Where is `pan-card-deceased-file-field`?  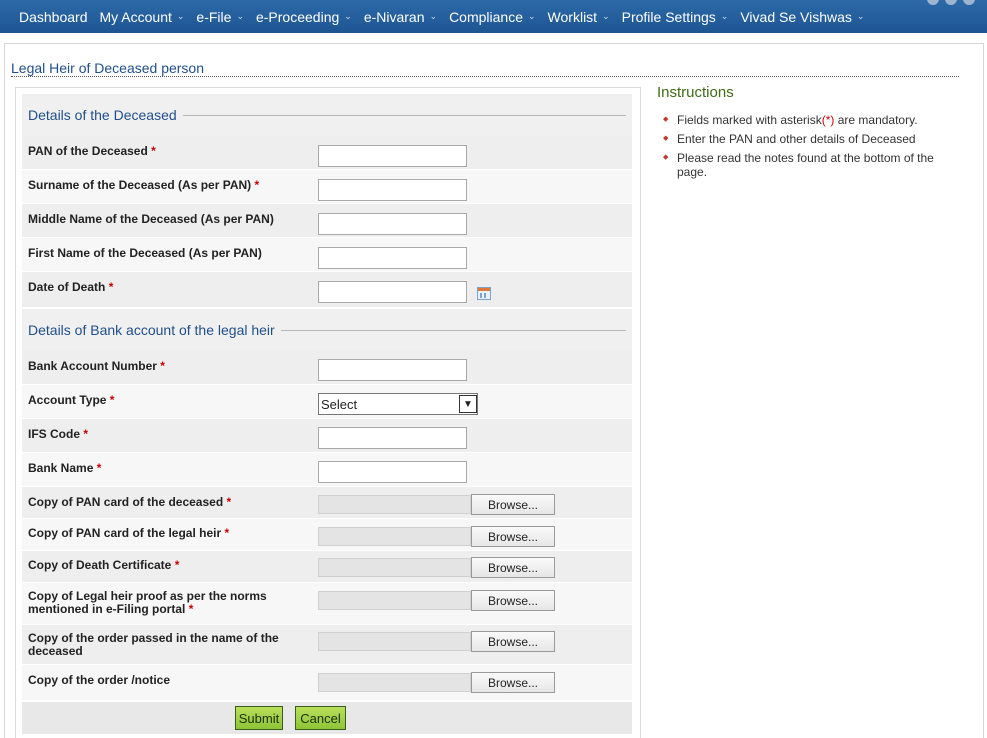 pan-card-deceased-file-field is located at coordinates (394, 504).